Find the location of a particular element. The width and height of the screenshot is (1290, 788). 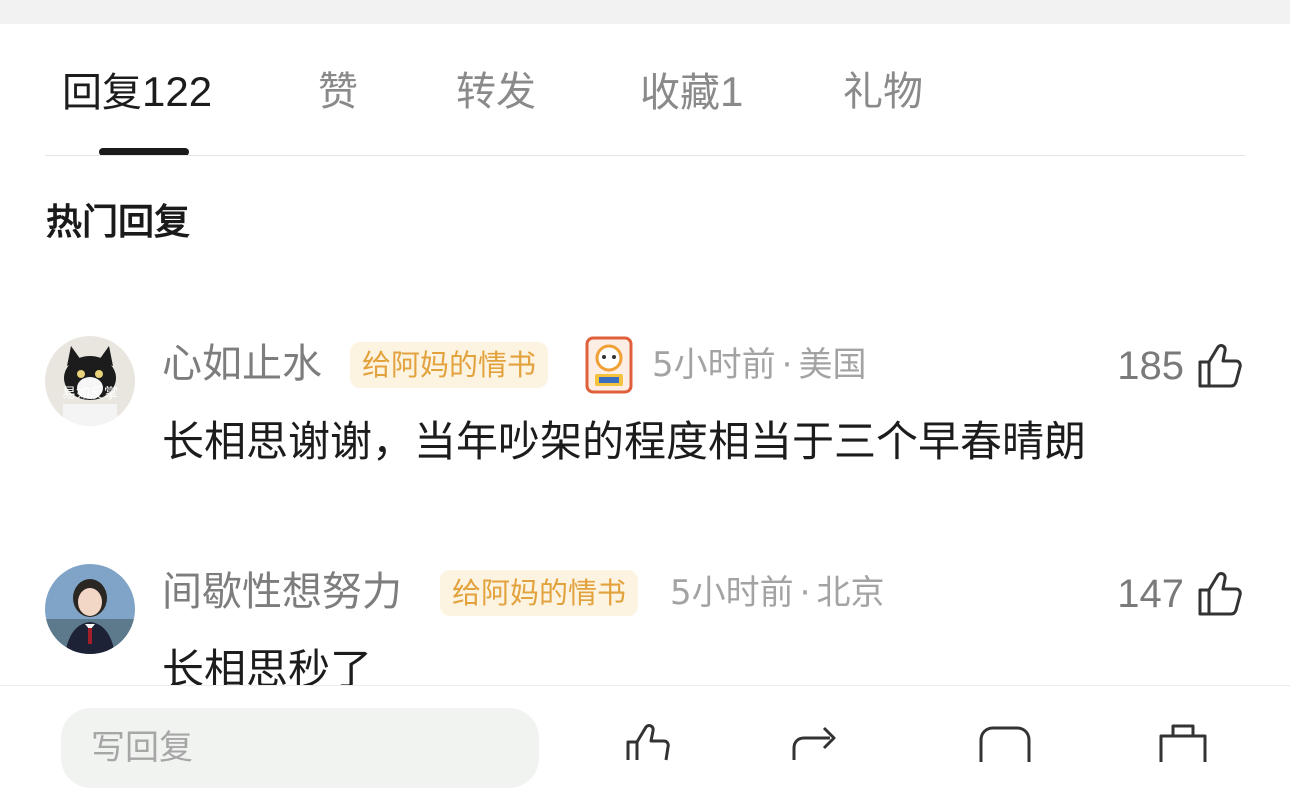

tab-favorites-count: 1 is located at coordinates (732, 91).